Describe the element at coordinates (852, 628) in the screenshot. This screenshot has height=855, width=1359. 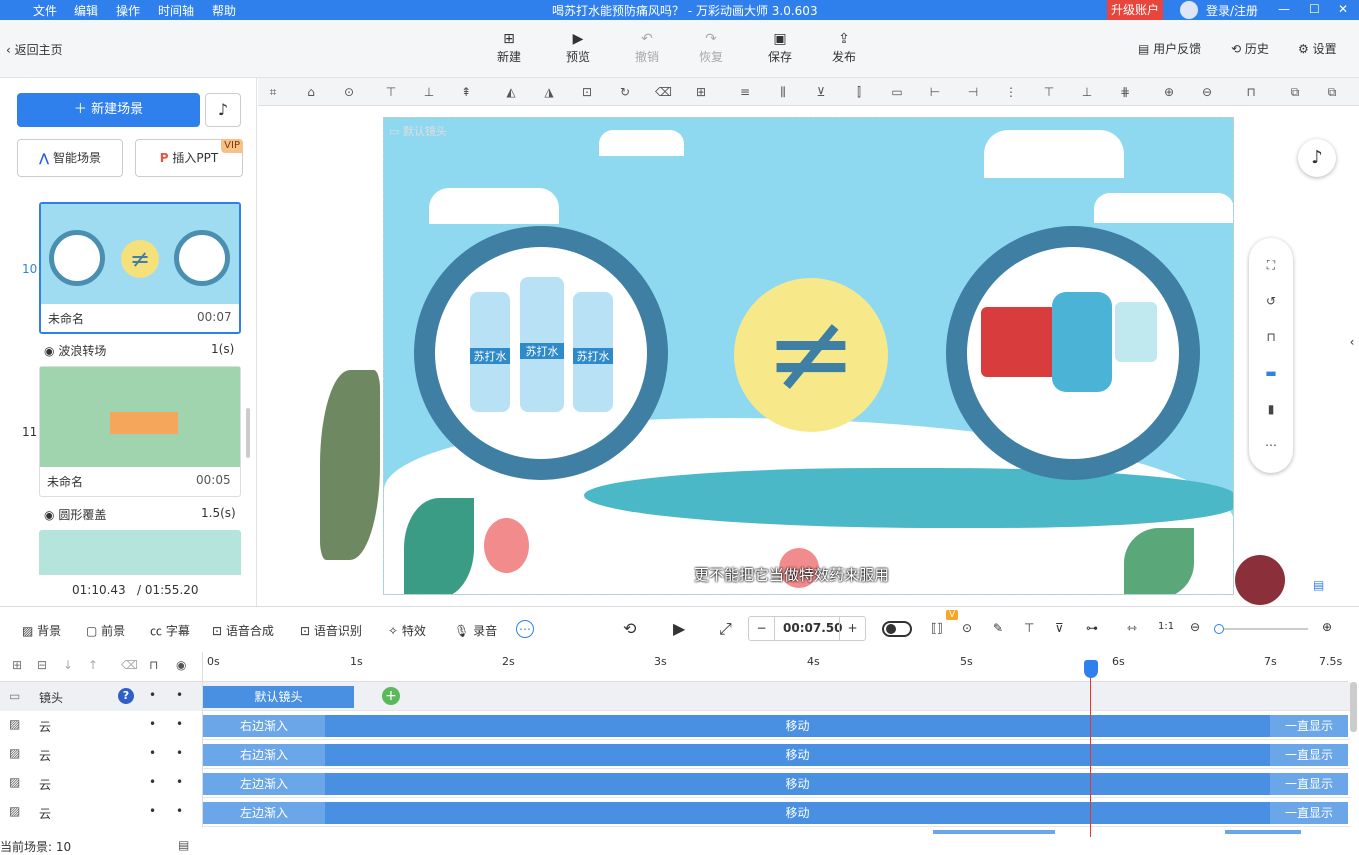
I see `plus-button: +` at that location.